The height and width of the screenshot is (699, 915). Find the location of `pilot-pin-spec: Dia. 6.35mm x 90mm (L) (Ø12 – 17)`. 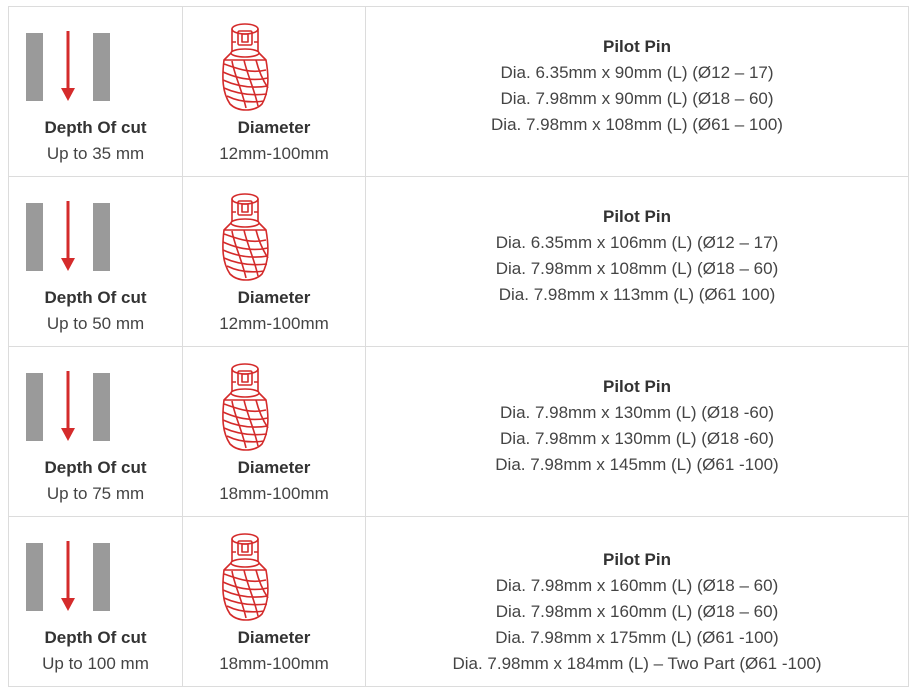

pilot-pin-spec: Dia. 6.35mm x 90mm (L) (Ø12 – 17) is located at coordinates (637, 72).